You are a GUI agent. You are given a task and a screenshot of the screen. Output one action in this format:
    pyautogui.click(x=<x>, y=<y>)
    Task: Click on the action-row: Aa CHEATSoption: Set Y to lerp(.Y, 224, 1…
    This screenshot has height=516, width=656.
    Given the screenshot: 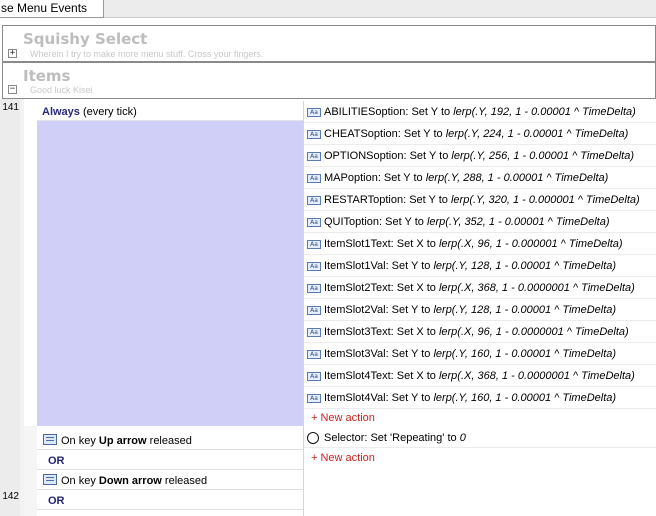 What is the action you would take?
    pyautogui.click(x=480, y=134)
    